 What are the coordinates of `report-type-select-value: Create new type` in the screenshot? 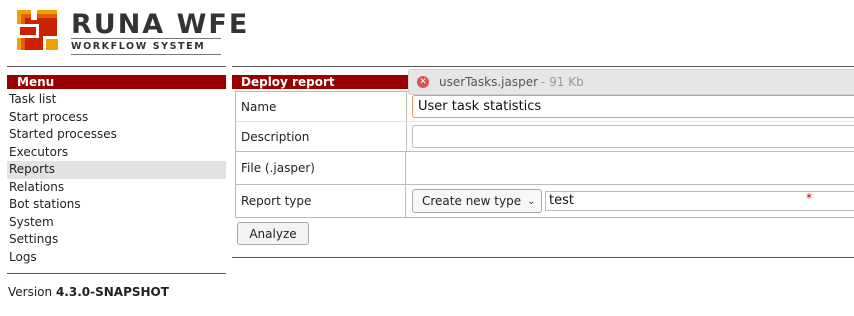 It's located at (472, 201).